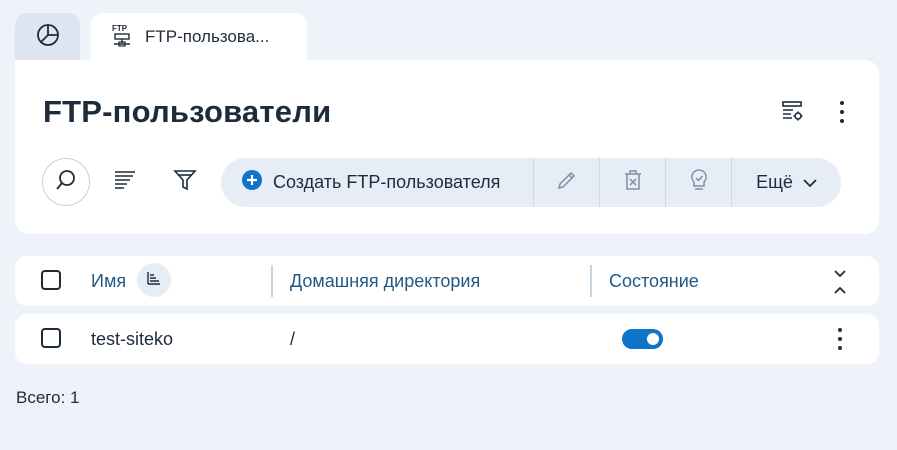 The image size is (897, 450). I want to click on page-menu-button, so click(842, 112).